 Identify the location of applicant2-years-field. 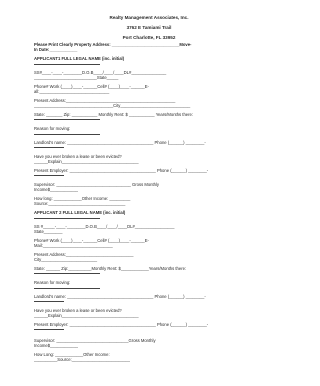
(67, 273).